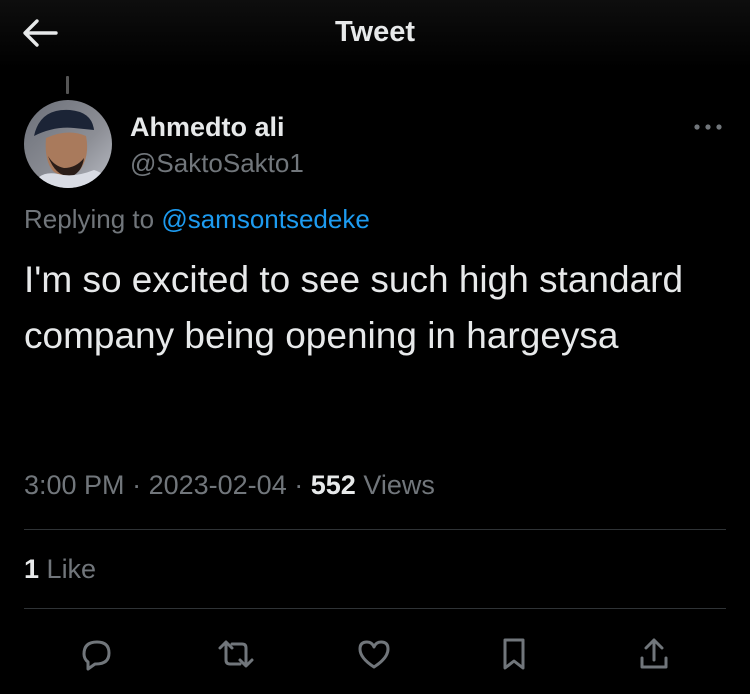 This screenshot has height=694, width=750. What do you see at coordinates (333, 485) in the screenshot?
I see `views-count: 552` at bounding box center [333, 485].